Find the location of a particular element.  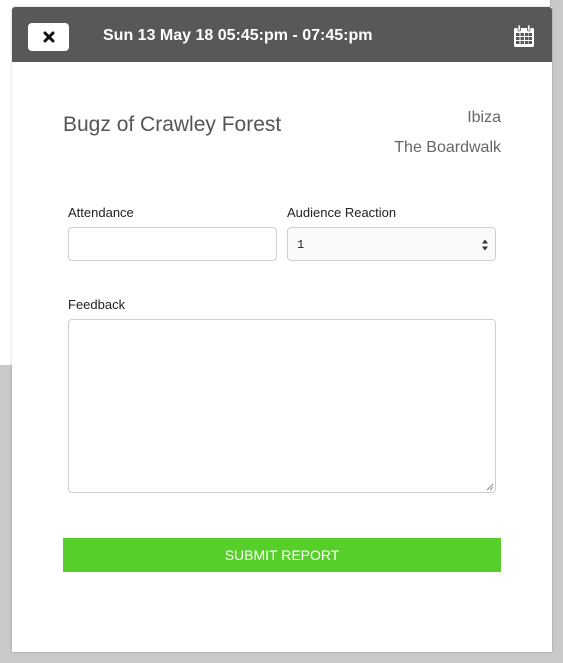

audience-reaction-value: 1 is located at coordinates (301, 245).